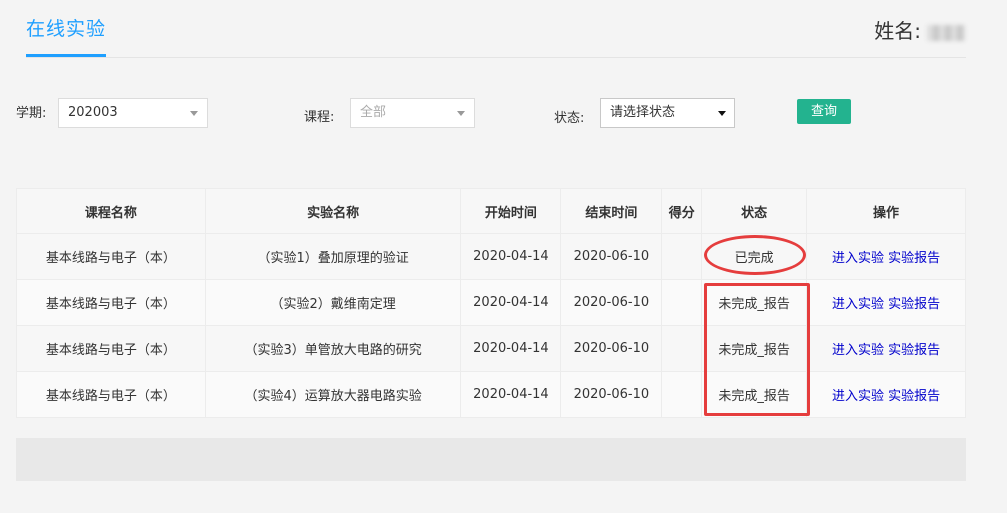  I want to click on highlight-circle-annotation, so click(755, 255).